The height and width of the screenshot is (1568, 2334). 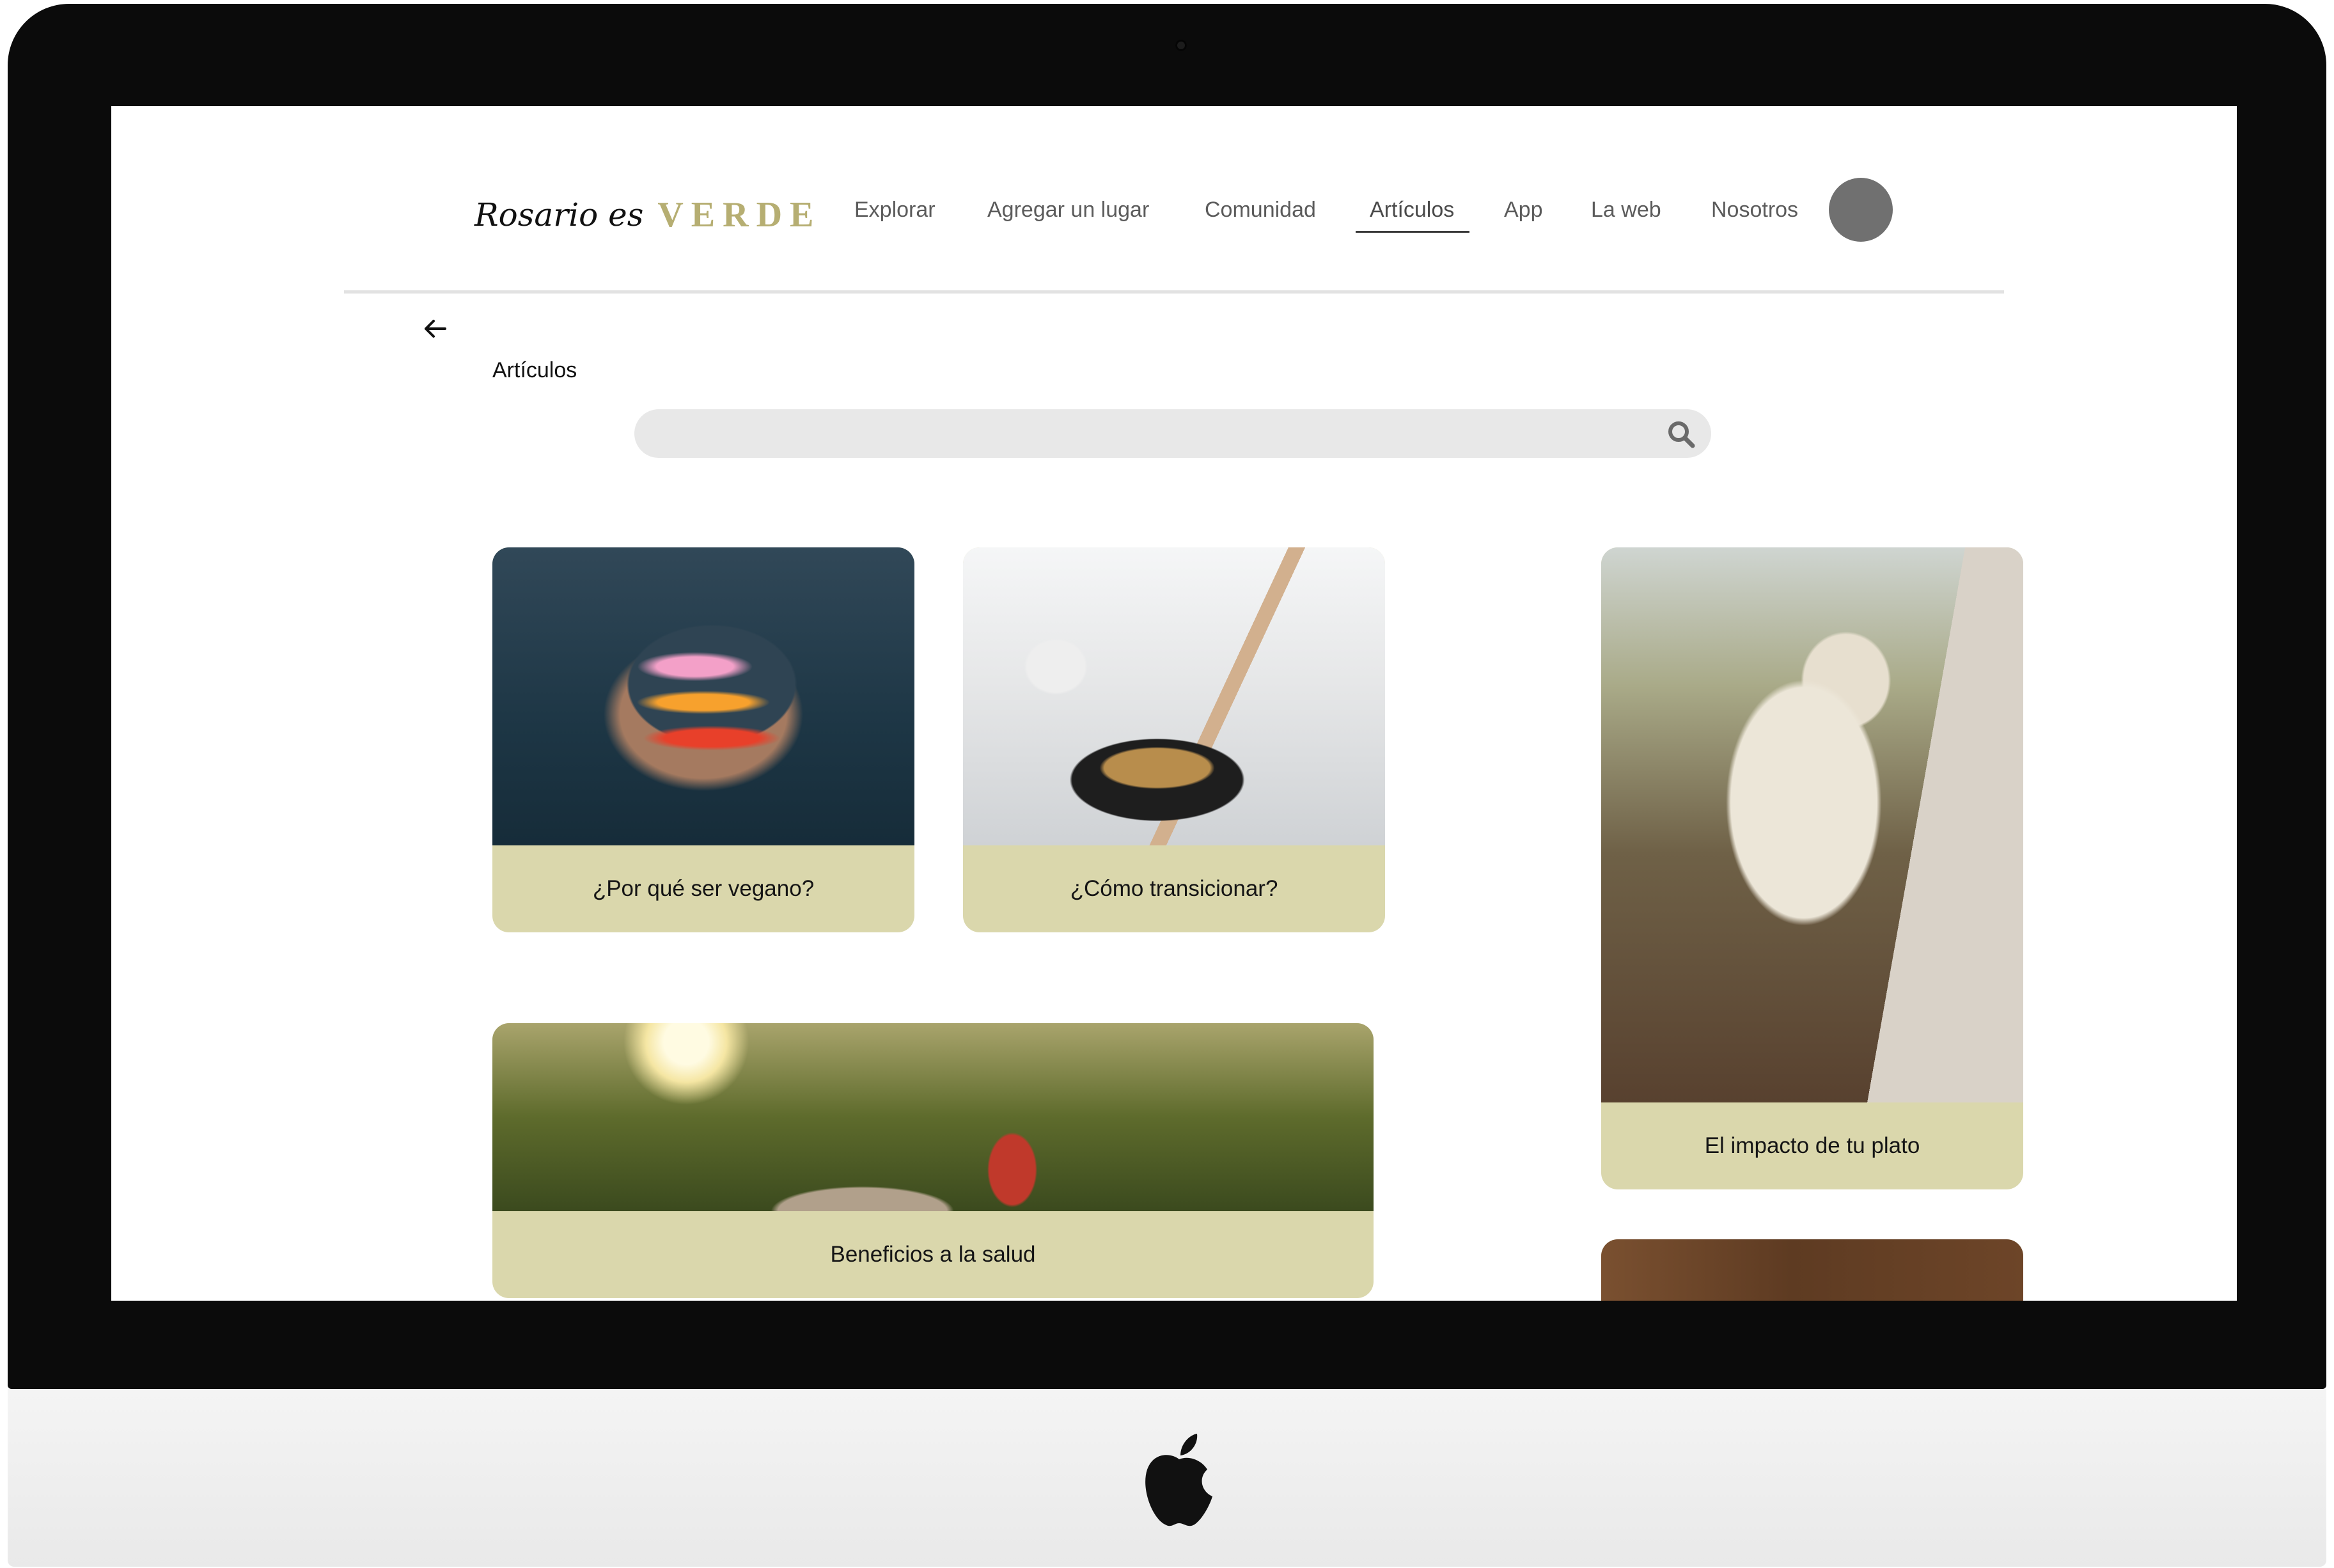 What do you see at coordinates (559, 214) in the screenshot?
I see `logo-script-text: Rosario es` at bounding box center [559, 214].